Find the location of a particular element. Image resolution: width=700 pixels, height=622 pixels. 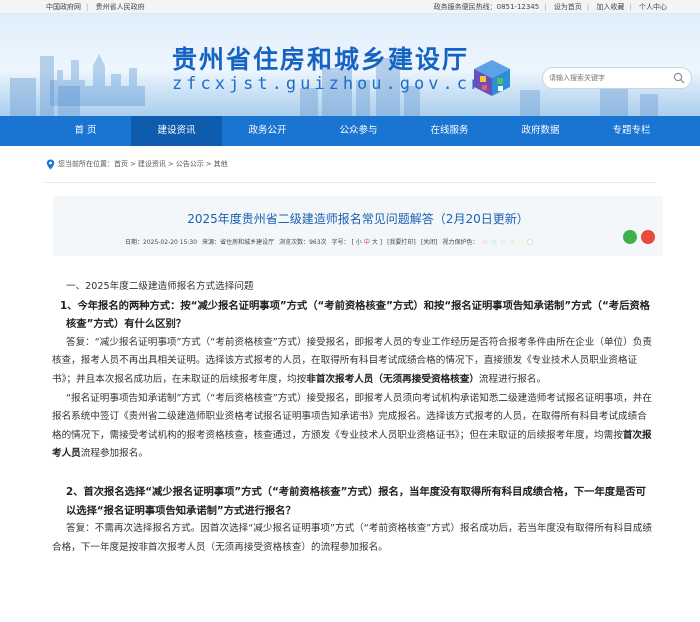

print-button: [我要打印] is located at coordinates (401, 241).